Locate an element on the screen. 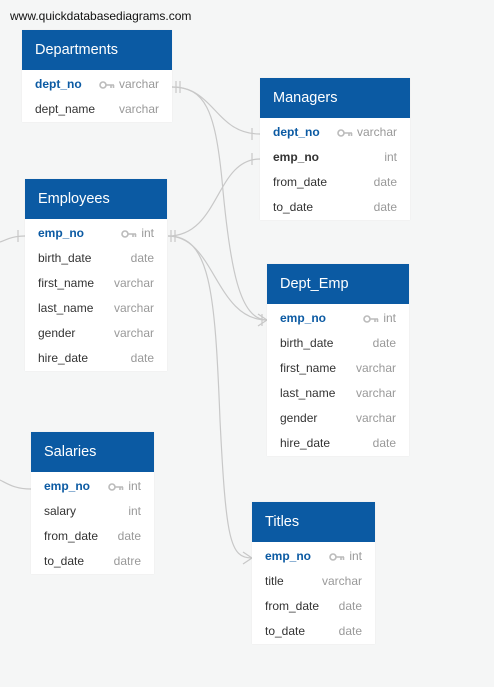 Image resolution: width=494 pixels, height=687 pixels. table-header: Managers is located at coordinates (335, 98).